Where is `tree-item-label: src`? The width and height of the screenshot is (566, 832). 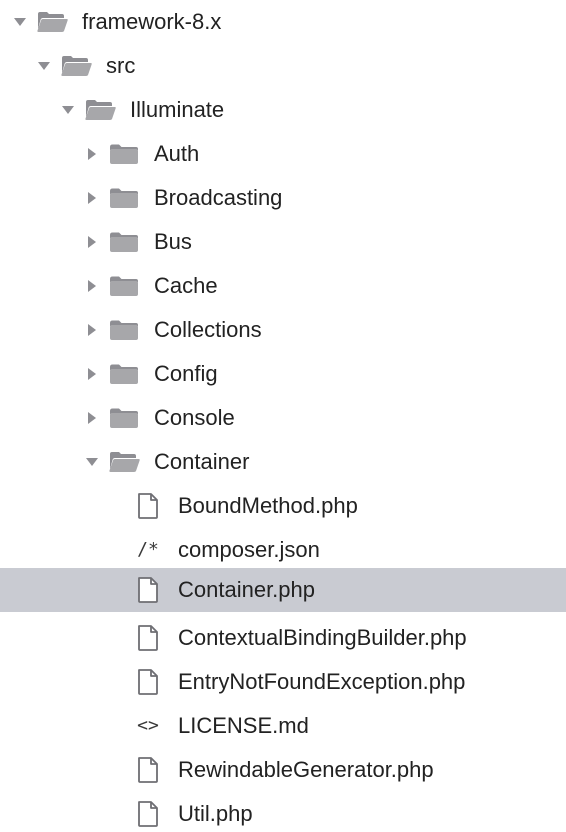
tree-item-label: src is located at coordinates (121, 65).